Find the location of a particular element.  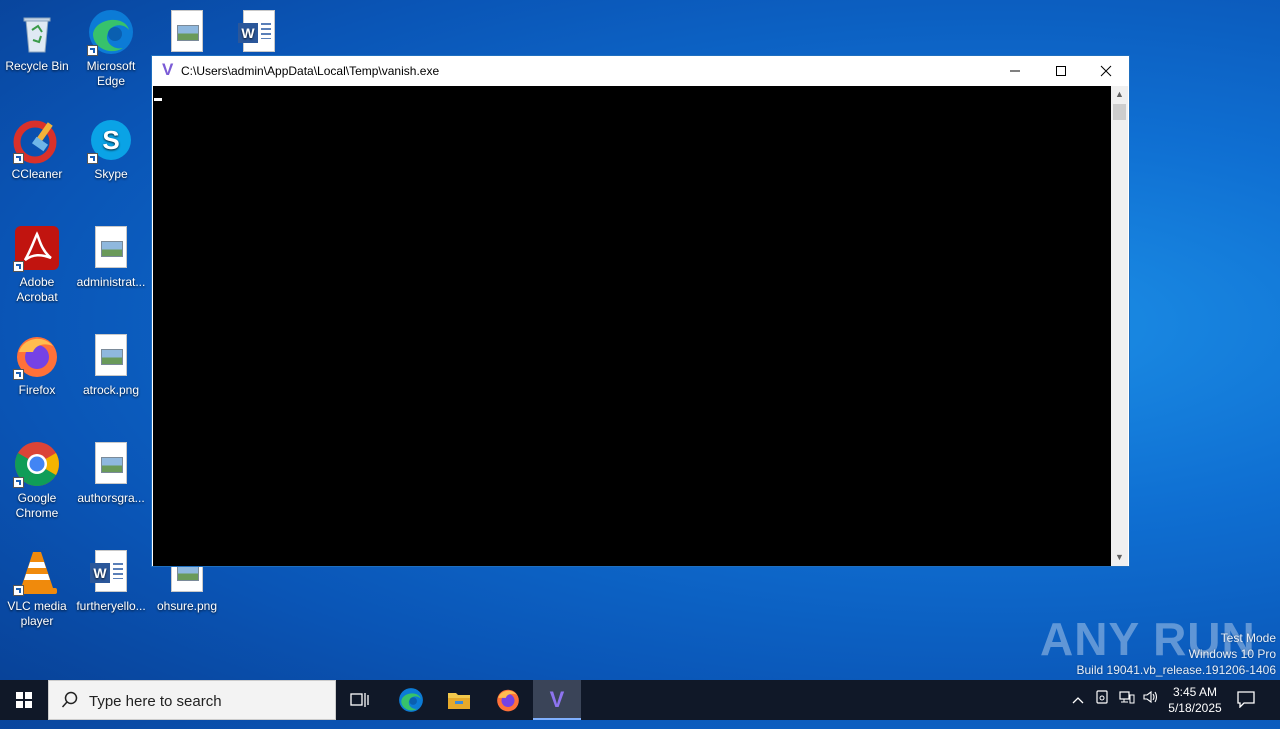

desktop-icon-atrock: atrock.png is located at coordinates (111, 365).